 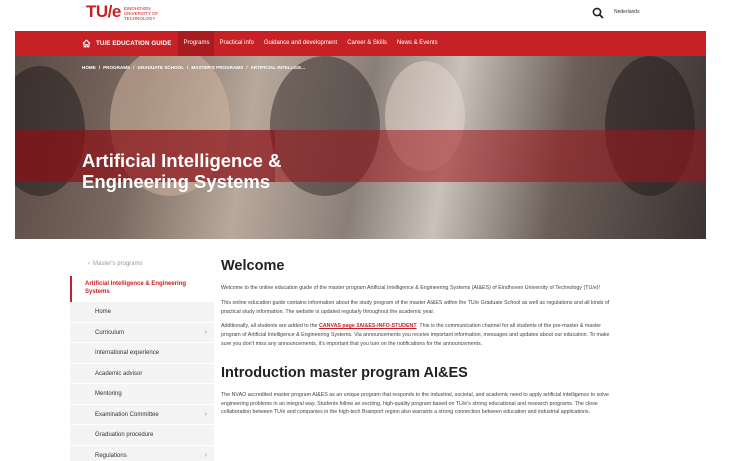 I want to click on nav-guide-label: TU/E EDUCATION GUIDE, so click(x=134, y=43).